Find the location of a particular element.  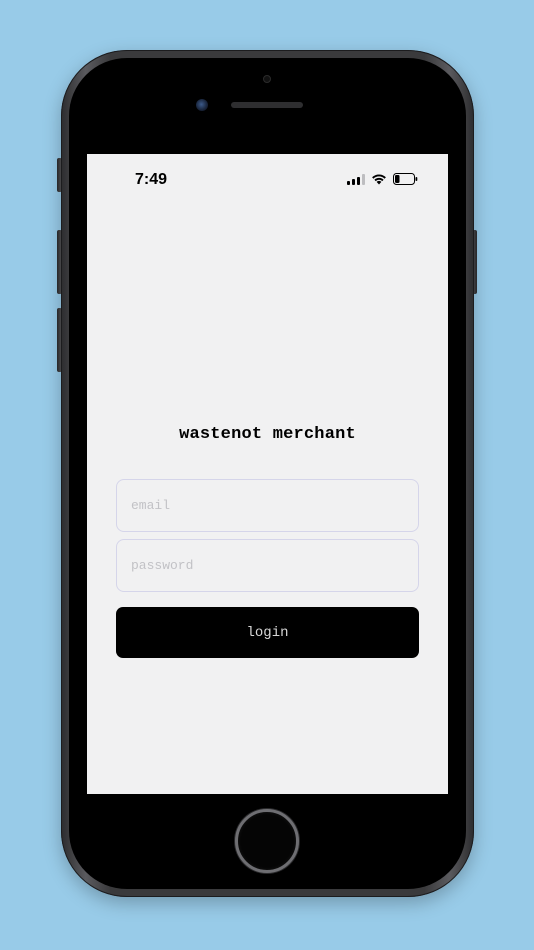

email-field is located at coordinates (267, 505).